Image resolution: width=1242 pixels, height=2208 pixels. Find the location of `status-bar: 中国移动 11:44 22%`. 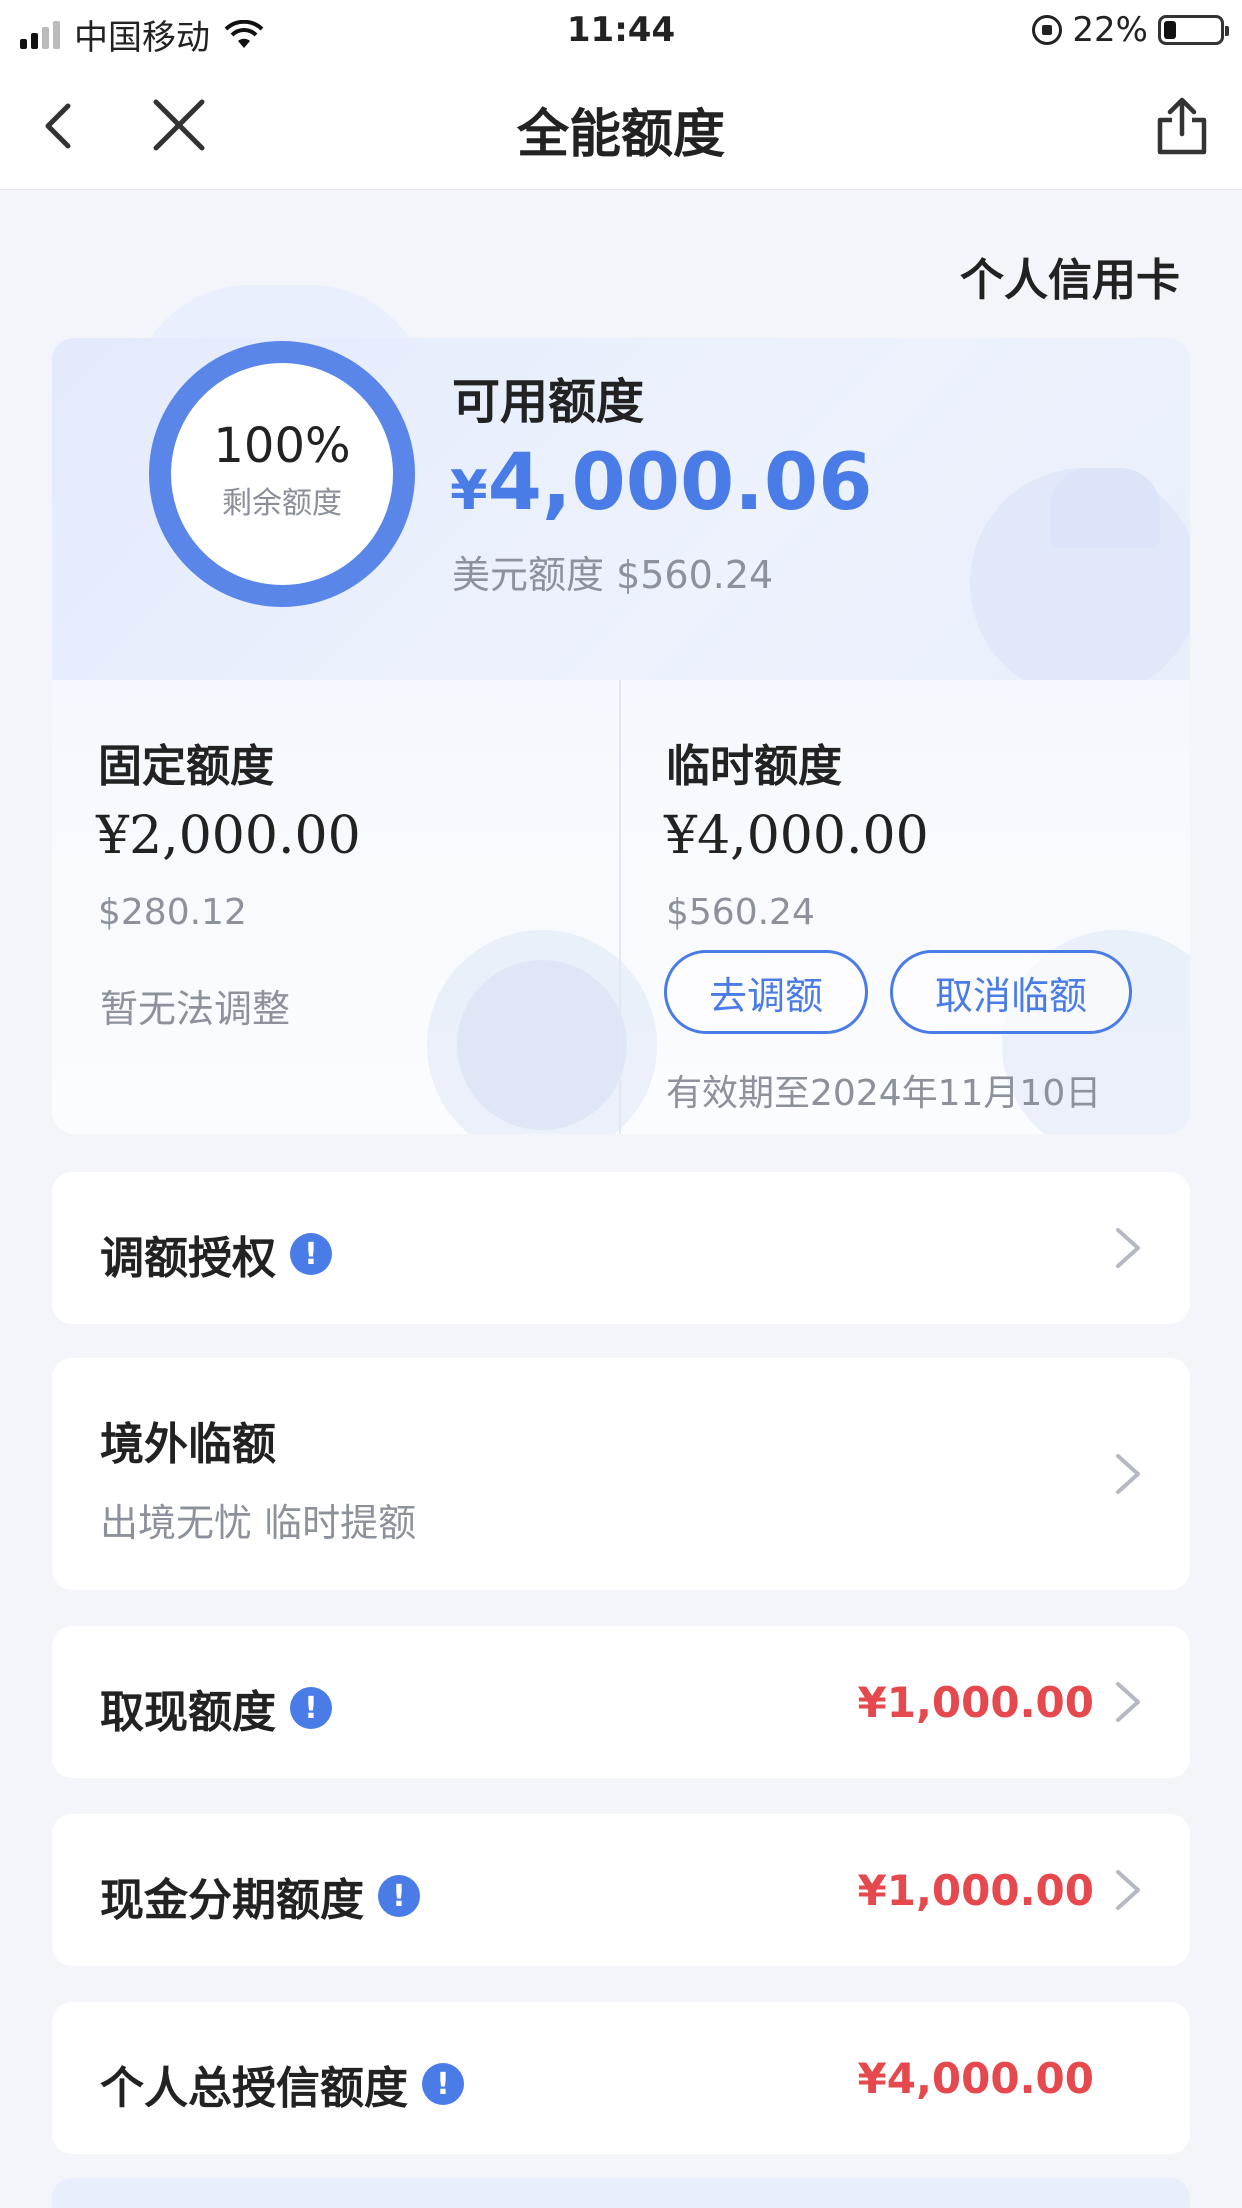

status-bar: 中国移动 11:44 22% is located at coordinates (621, 31).